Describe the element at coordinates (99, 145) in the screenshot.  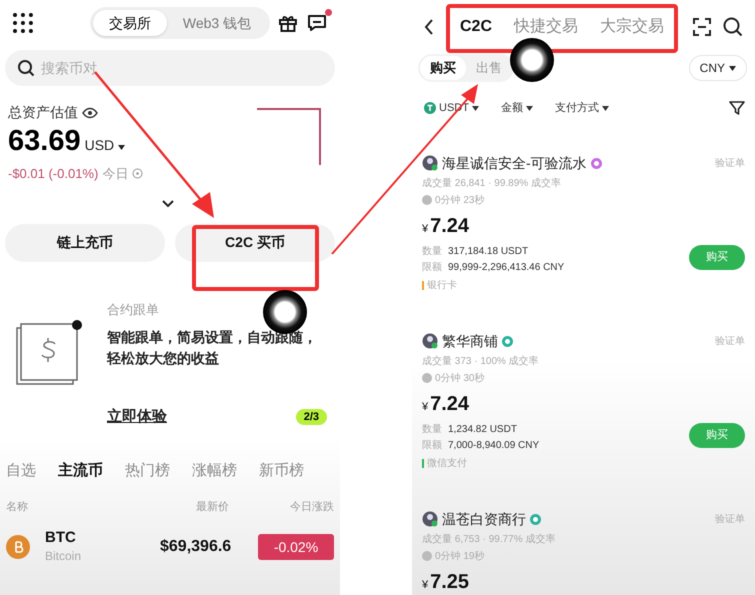
I see `currency-selector: USD` at that location.